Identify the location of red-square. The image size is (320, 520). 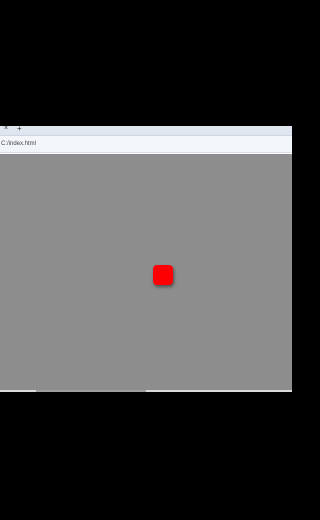
(163, 275).